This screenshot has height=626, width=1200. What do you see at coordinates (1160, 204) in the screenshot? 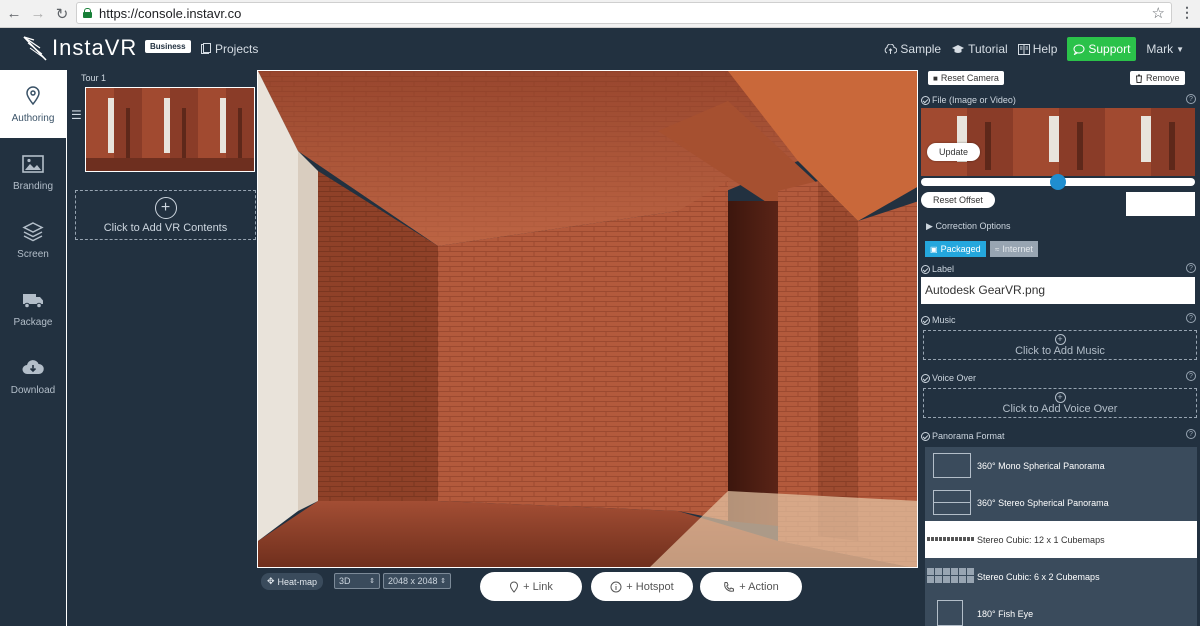
I see `offset-input` at bounding box center [1160, 204].